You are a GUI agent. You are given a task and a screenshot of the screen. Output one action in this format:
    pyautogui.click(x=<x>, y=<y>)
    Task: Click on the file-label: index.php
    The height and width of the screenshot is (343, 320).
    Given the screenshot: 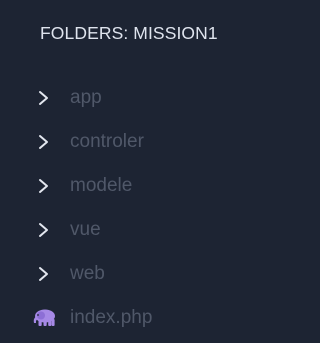 What is the action you would take?
    pyautogui.click(x=111, y=317)
    